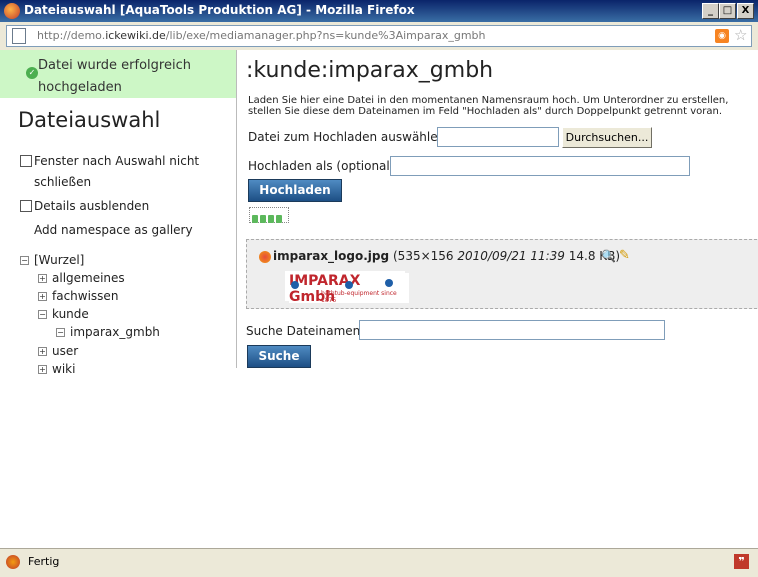 The image size is (758, 577). I want to click on success-message: ✓ Datei wurde erfolgreich hochgeladen, so click(118, 74).